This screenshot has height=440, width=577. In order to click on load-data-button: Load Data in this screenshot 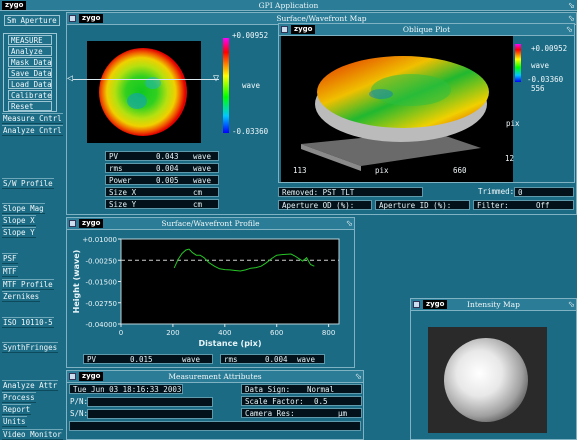, I will do `click(30, 84)`.